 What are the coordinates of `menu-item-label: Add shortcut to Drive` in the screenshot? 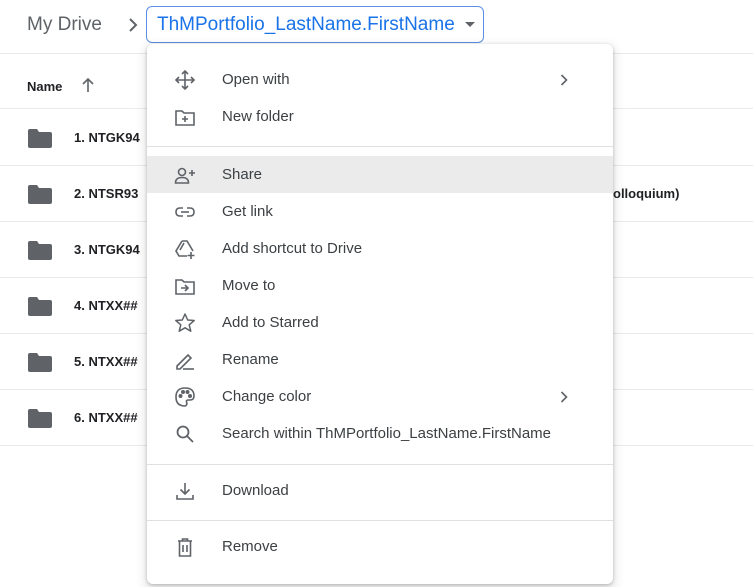 It's located at (292, 248).